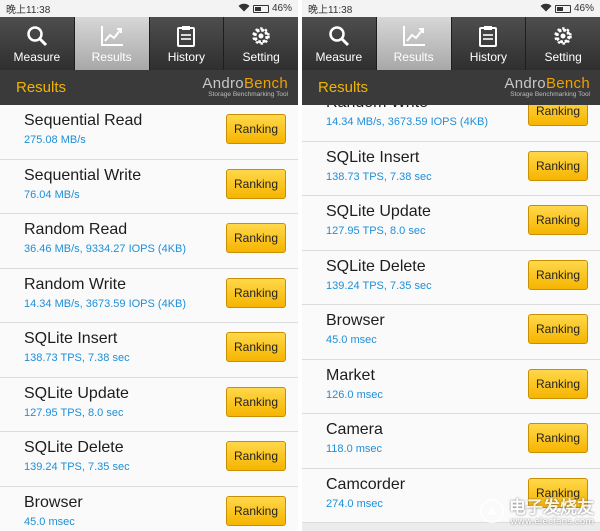  I want to click on test-name: Browser, so click(53, 502).